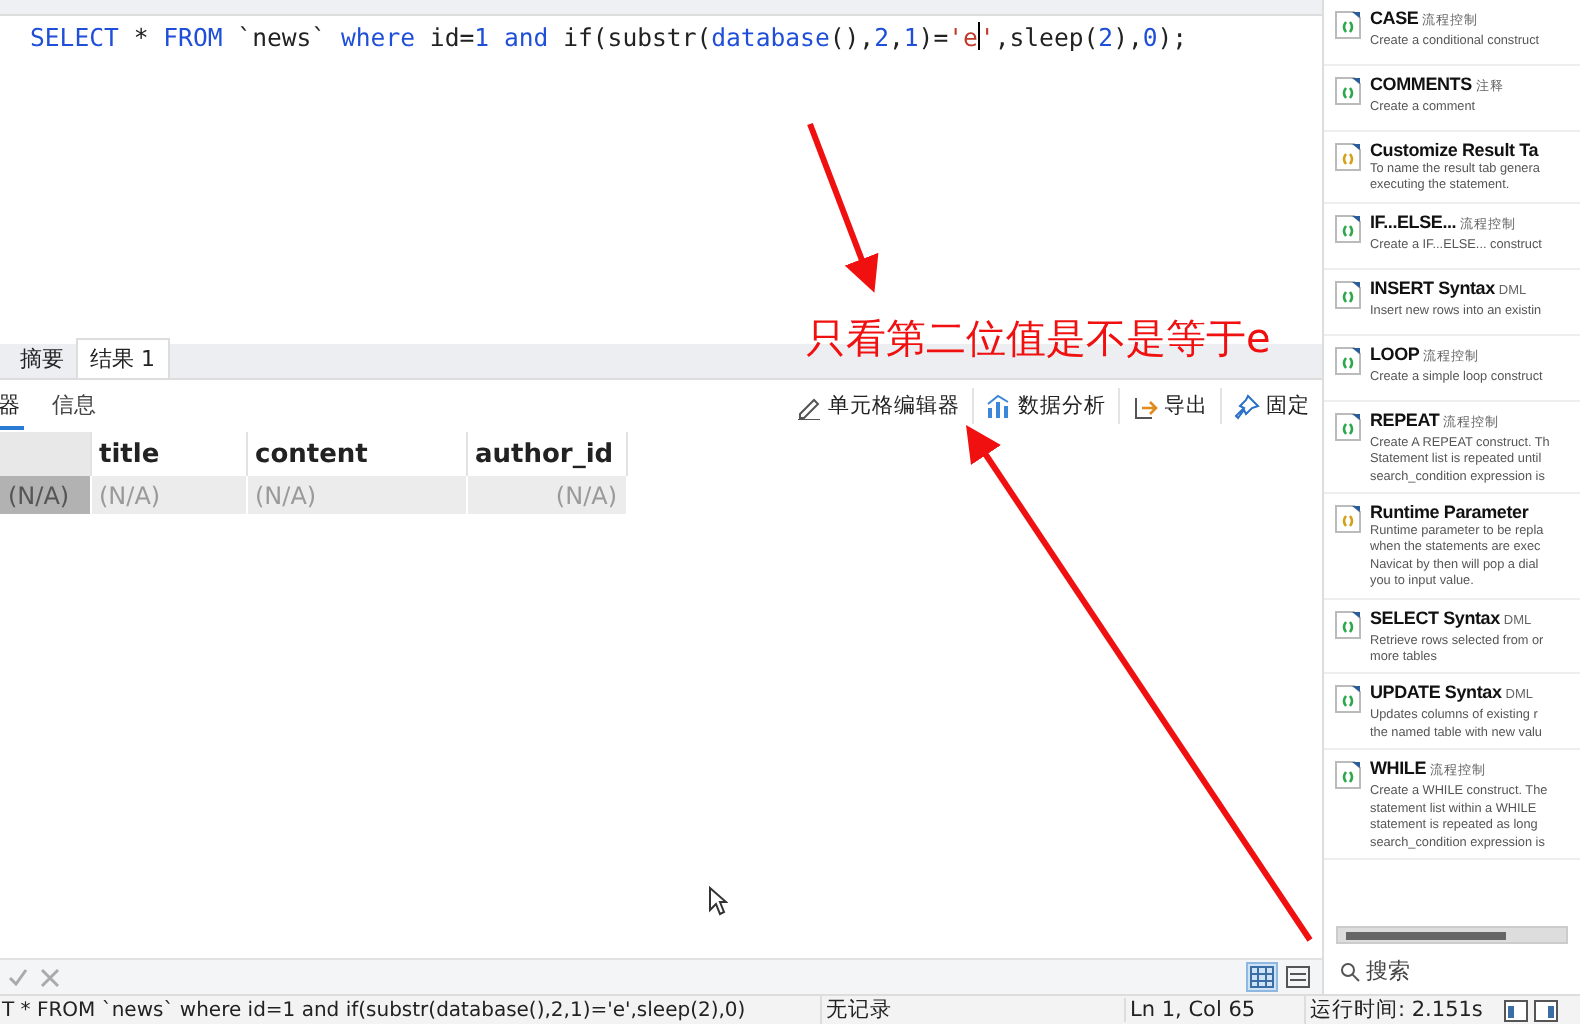 The height and width of the screenshot is (1024, 1580). What do you see at coordinates (1262, 977) in the screenshot?
I see `grid-view-button` at bounding box center [1262, 977].